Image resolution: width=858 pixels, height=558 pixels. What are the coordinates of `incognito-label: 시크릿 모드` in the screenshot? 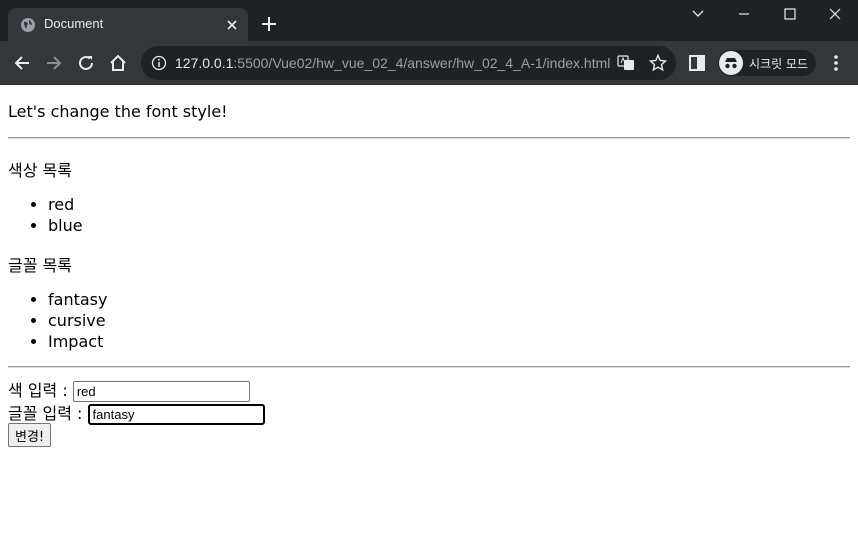 It's located at (779, 64).